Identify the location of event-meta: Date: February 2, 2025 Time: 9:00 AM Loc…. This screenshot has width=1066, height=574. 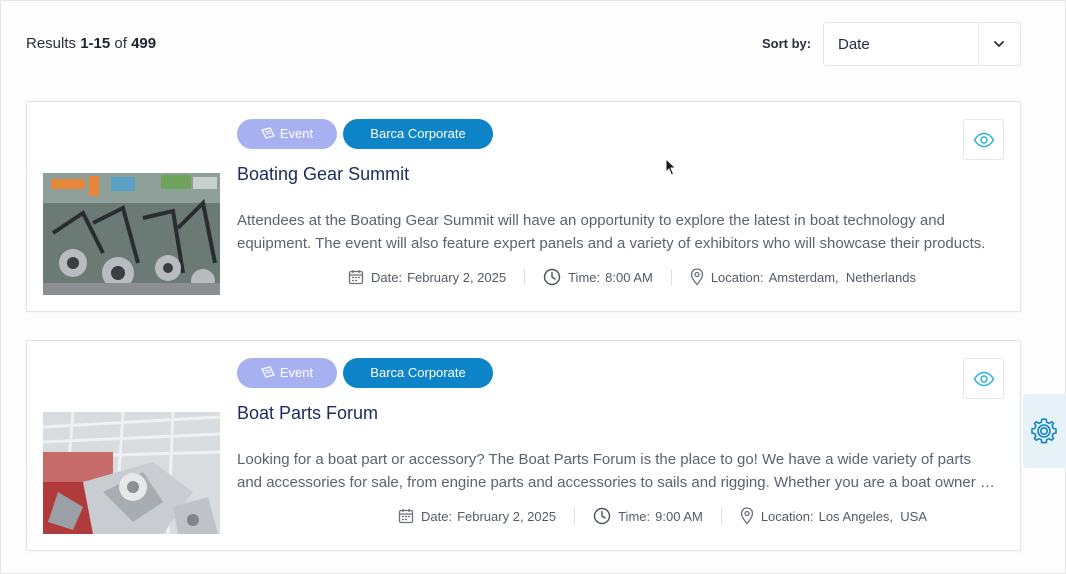
(662, 516).